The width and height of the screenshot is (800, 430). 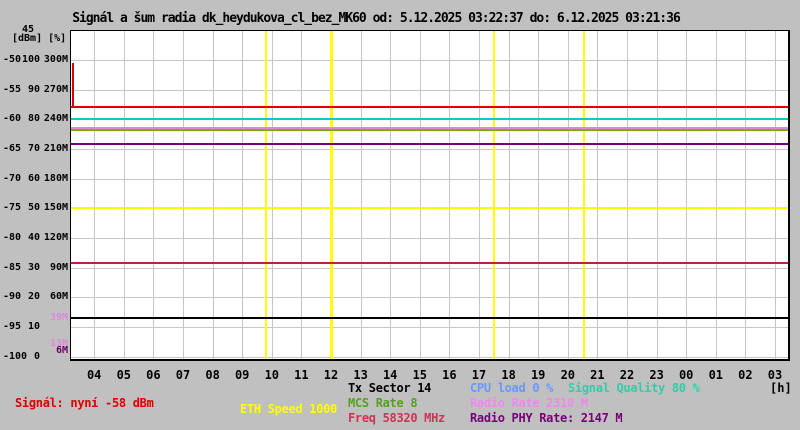 I want to click on y-axis-row: -50 100 300M, so click(x=35, y=60).